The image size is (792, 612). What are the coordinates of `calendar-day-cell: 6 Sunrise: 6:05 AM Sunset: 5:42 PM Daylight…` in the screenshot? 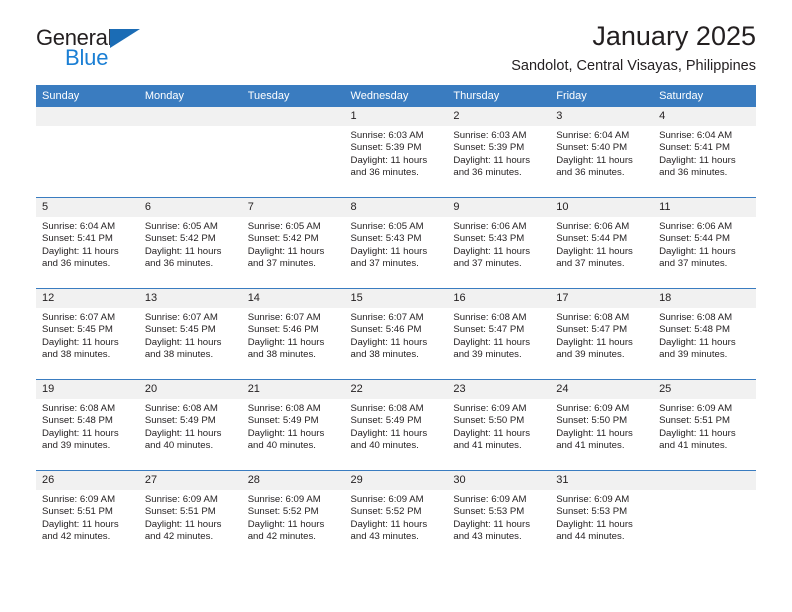 It's located at (190, 243).